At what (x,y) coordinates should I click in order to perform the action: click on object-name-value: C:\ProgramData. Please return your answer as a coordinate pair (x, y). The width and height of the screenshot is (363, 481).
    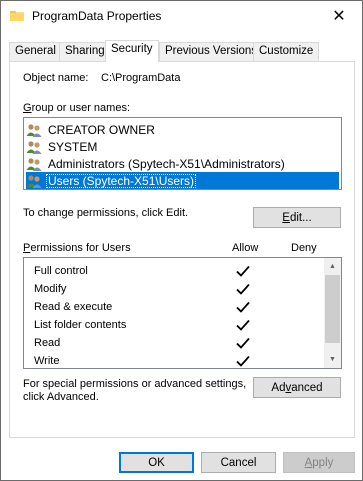
    Looking at the image, I should click on (141, 78).